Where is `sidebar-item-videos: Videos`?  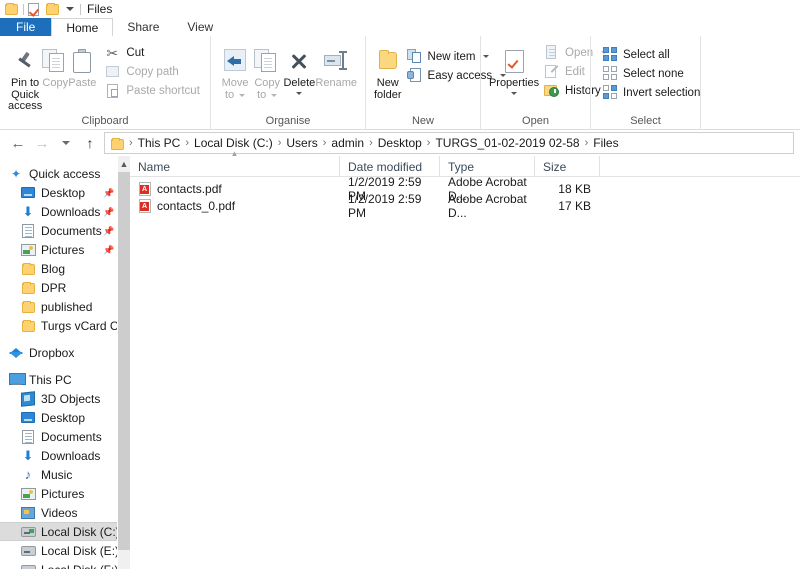
sidebar-item-videos: Videos is located at coordinates (58, 512).